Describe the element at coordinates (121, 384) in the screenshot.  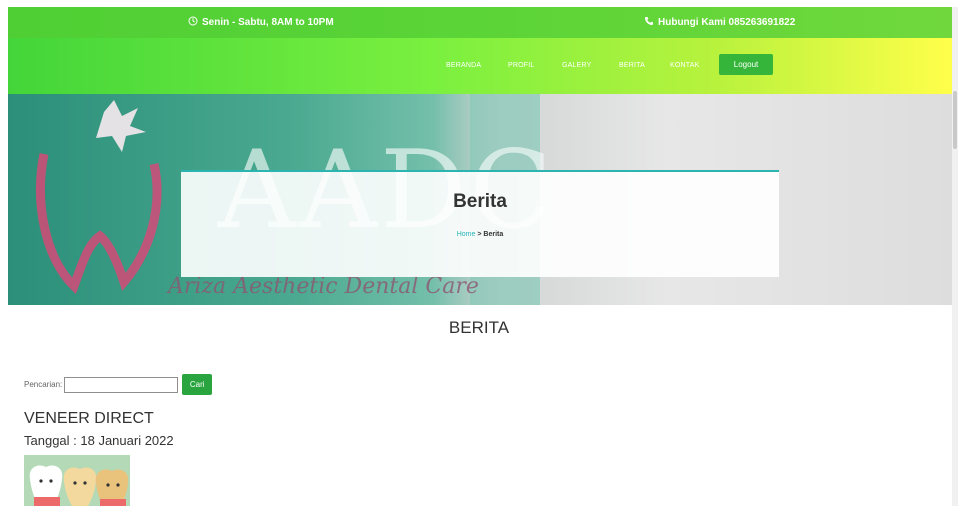
I see `search-input` at that location.